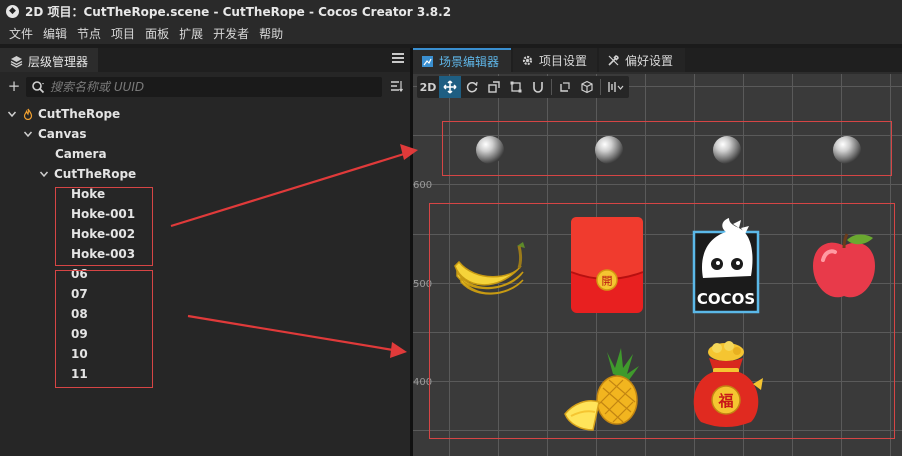 This screenshot has height=456, width=902. I want to click on gear-icon, so click(527, 60).